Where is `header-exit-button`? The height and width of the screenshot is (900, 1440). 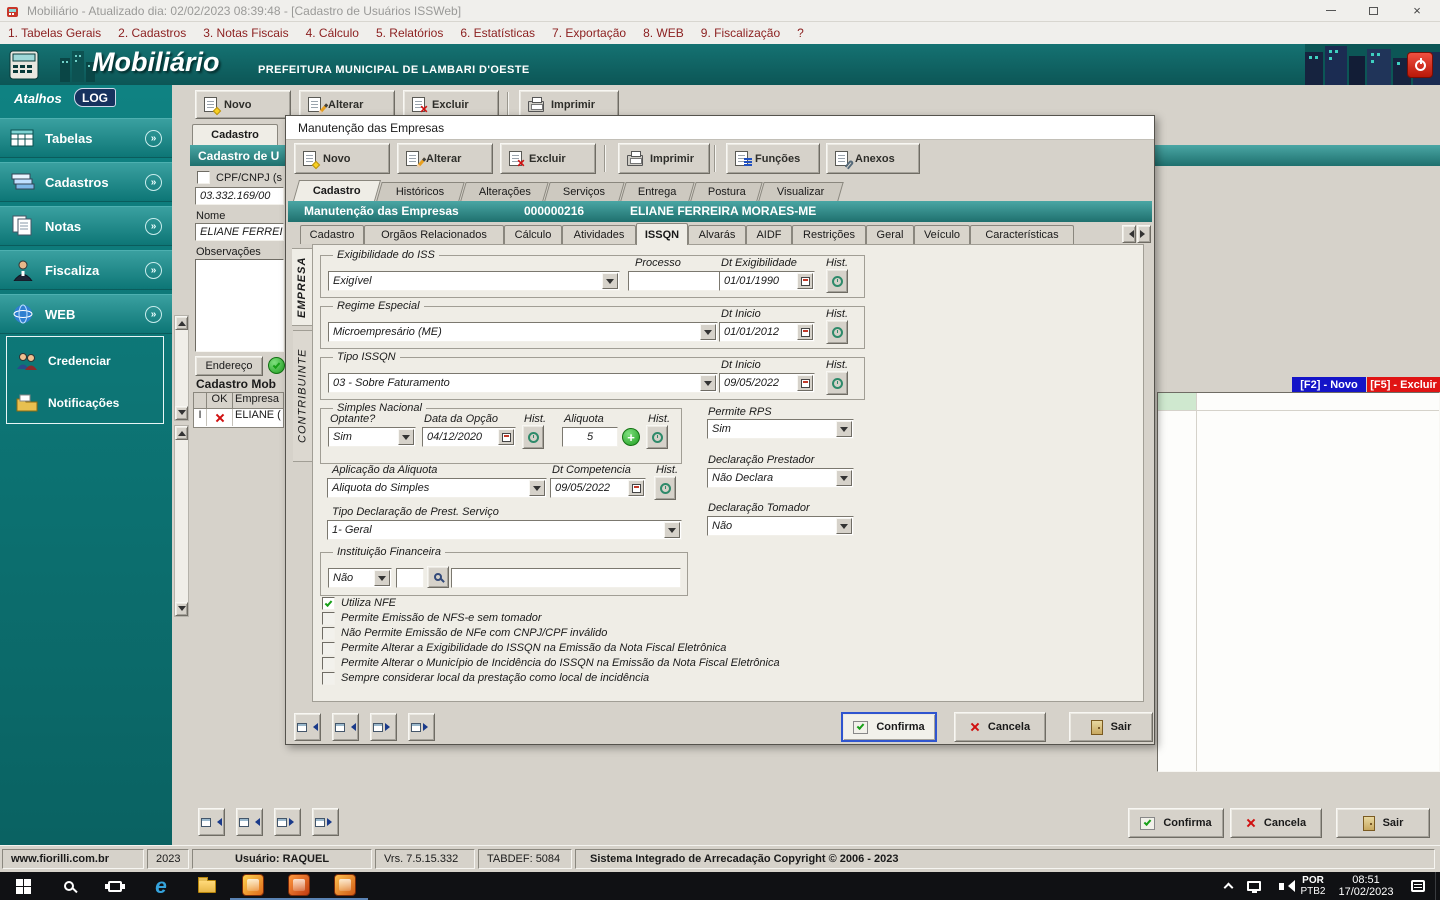 header-exit-button is located at coordinates (1420, 65).